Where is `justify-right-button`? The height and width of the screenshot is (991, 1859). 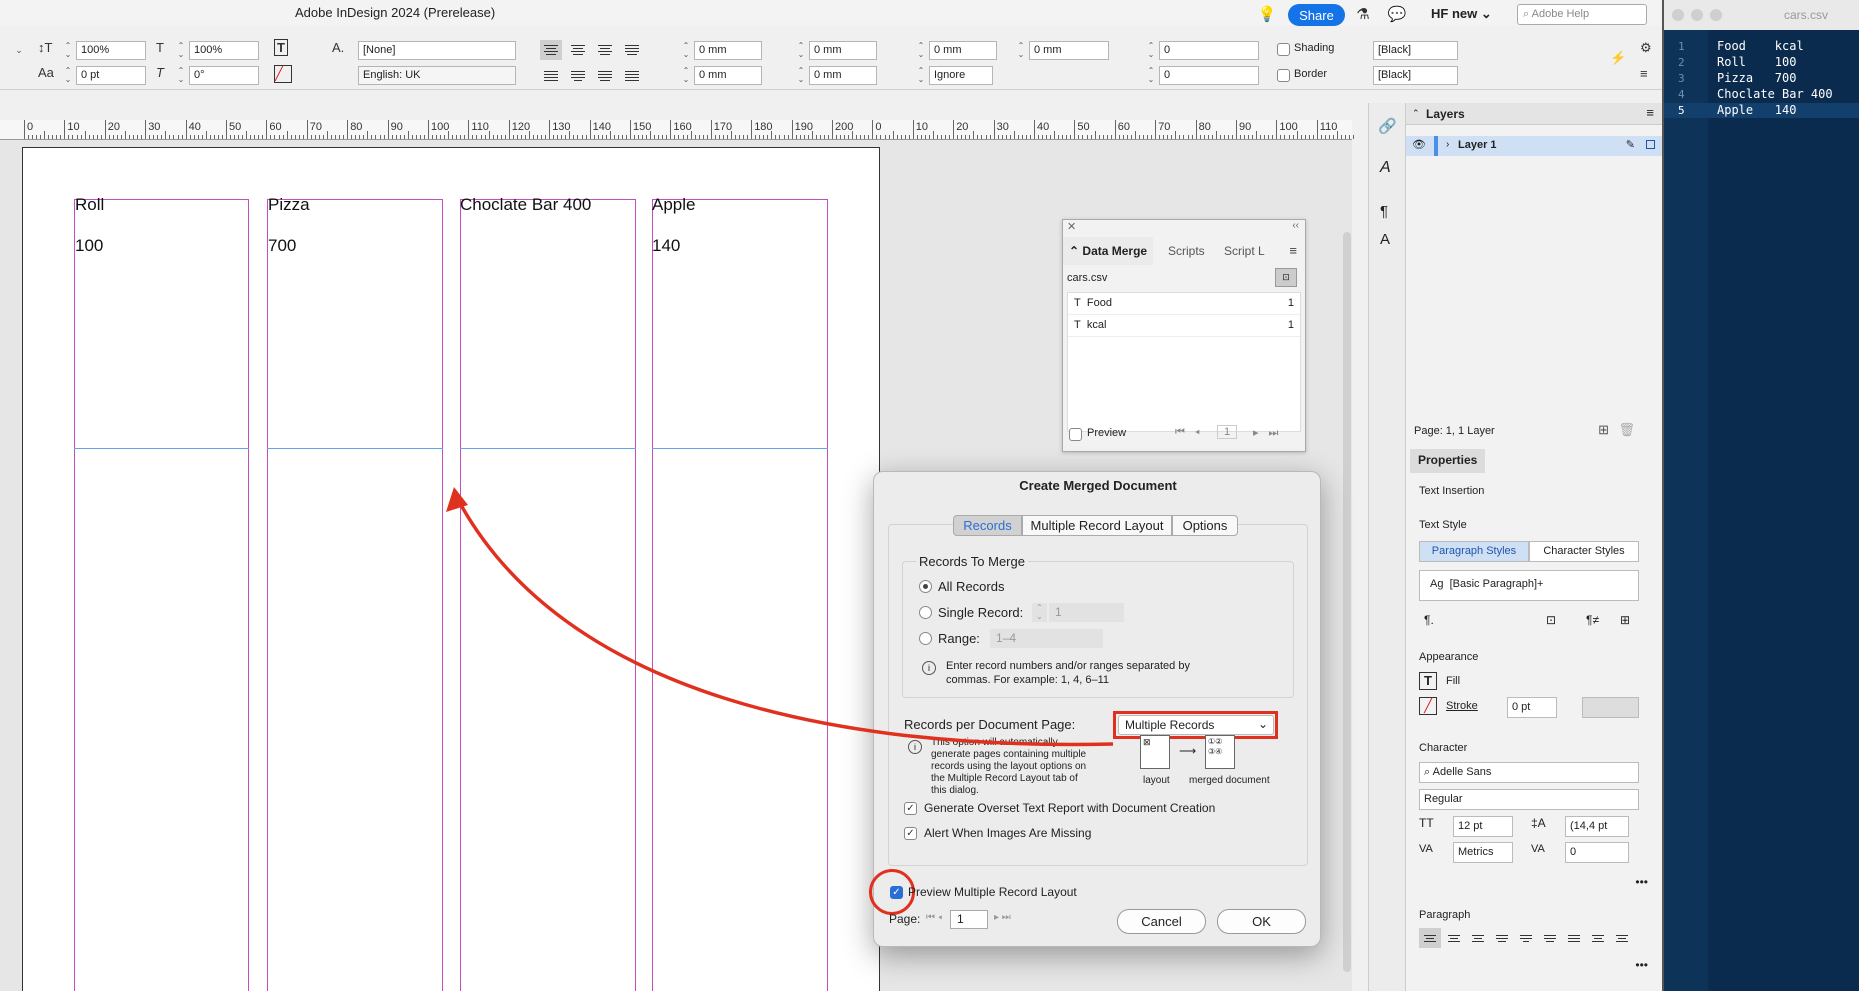 justify-right-button is located at coordinates (605, 76).